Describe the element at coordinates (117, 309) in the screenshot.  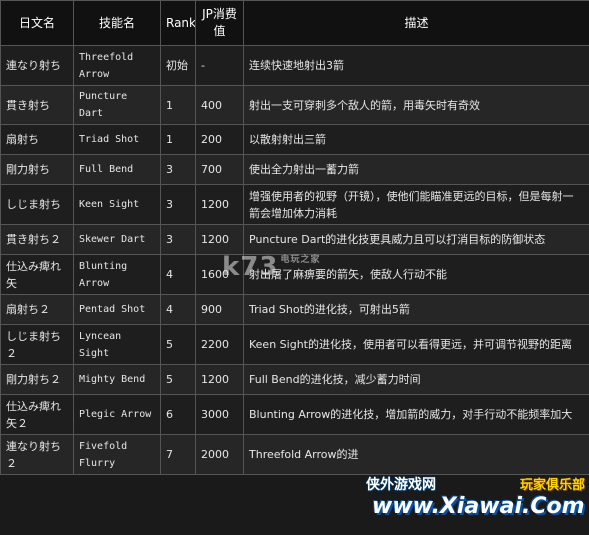
I see `skill-name-cell: Pentad Shot` at that location.